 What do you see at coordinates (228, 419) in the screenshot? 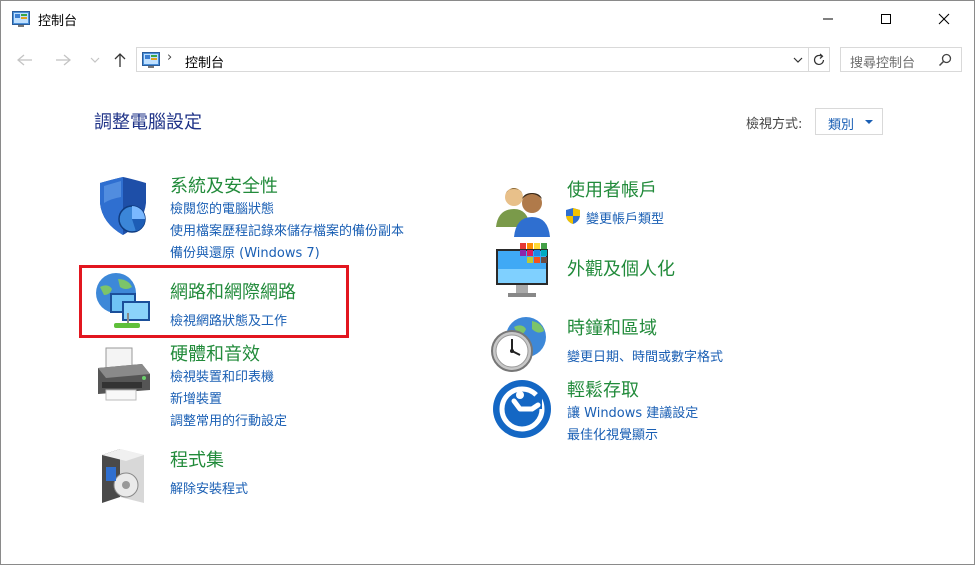
I see `link-mobility-settings: 調整常用的行動設定` at bounding box center [228, 419].